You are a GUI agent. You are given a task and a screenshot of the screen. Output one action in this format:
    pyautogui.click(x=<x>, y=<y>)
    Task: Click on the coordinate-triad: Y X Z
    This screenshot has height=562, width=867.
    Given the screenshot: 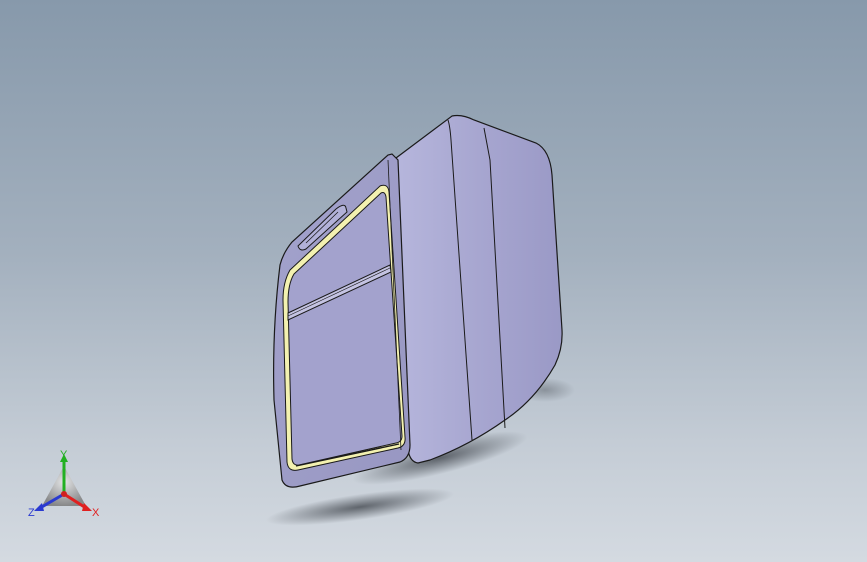 What is the action you would take?
    pyautogui.click(x=64, y=486)
    